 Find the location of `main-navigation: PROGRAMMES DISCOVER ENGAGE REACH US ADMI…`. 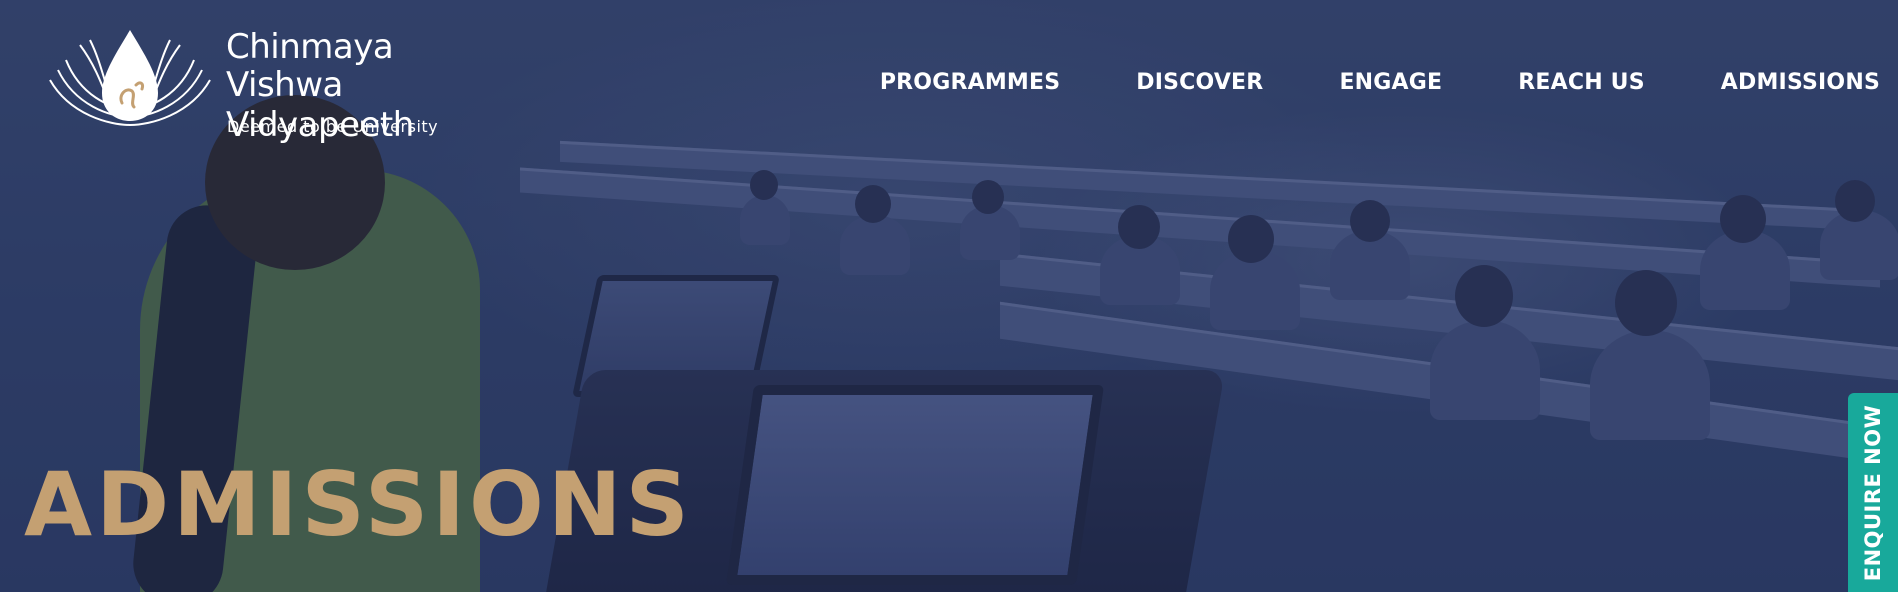

main-navigation: PROGRAMMES DISCOVER ENGAGE REACH US ADMI… is located at coordinates (1342, 82).